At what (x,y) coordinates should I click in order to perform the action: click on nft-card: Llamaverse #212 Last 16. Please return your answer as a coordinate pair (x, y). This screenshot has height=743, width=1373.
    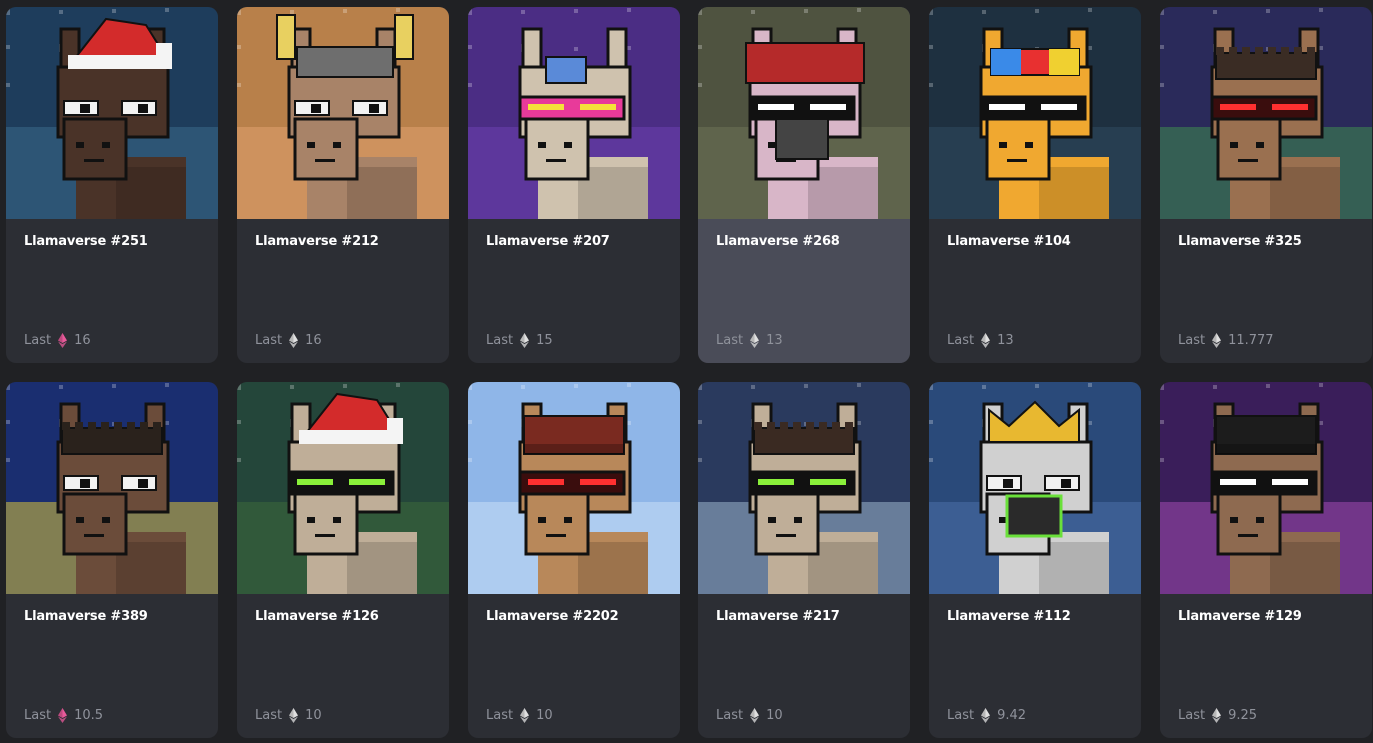
    Looking at the image, I should click on (343, 185).